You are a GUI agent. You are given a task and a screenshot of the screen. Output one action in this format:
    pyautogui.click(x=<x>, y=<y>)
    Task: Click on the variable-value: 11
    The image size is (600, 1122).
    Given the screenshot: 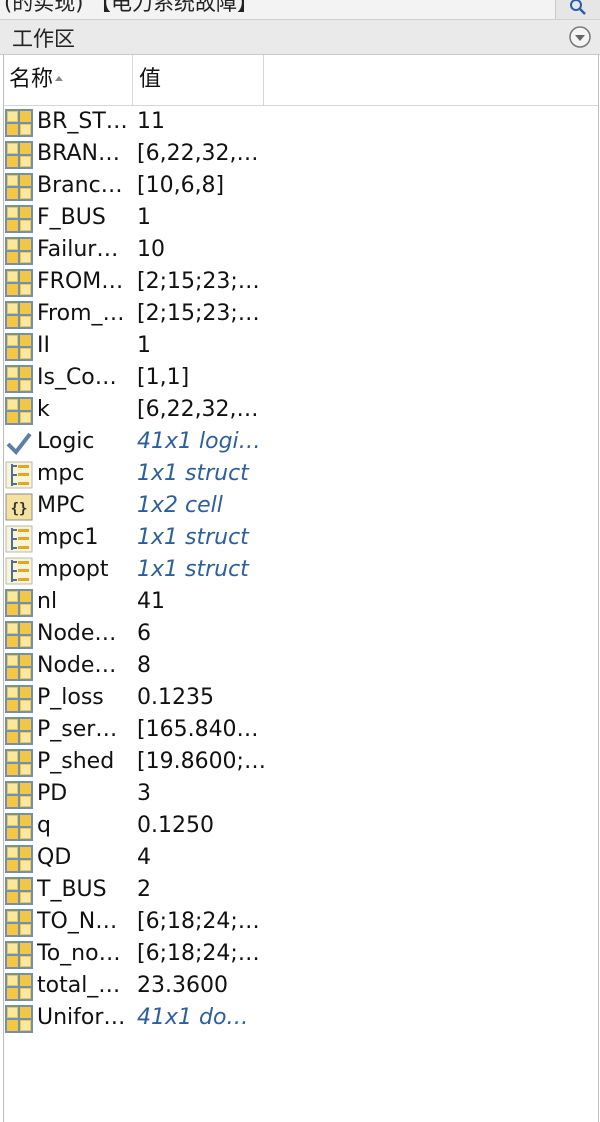 What is the action you would take?
    pyautogui.click(x=151, y=121)
    